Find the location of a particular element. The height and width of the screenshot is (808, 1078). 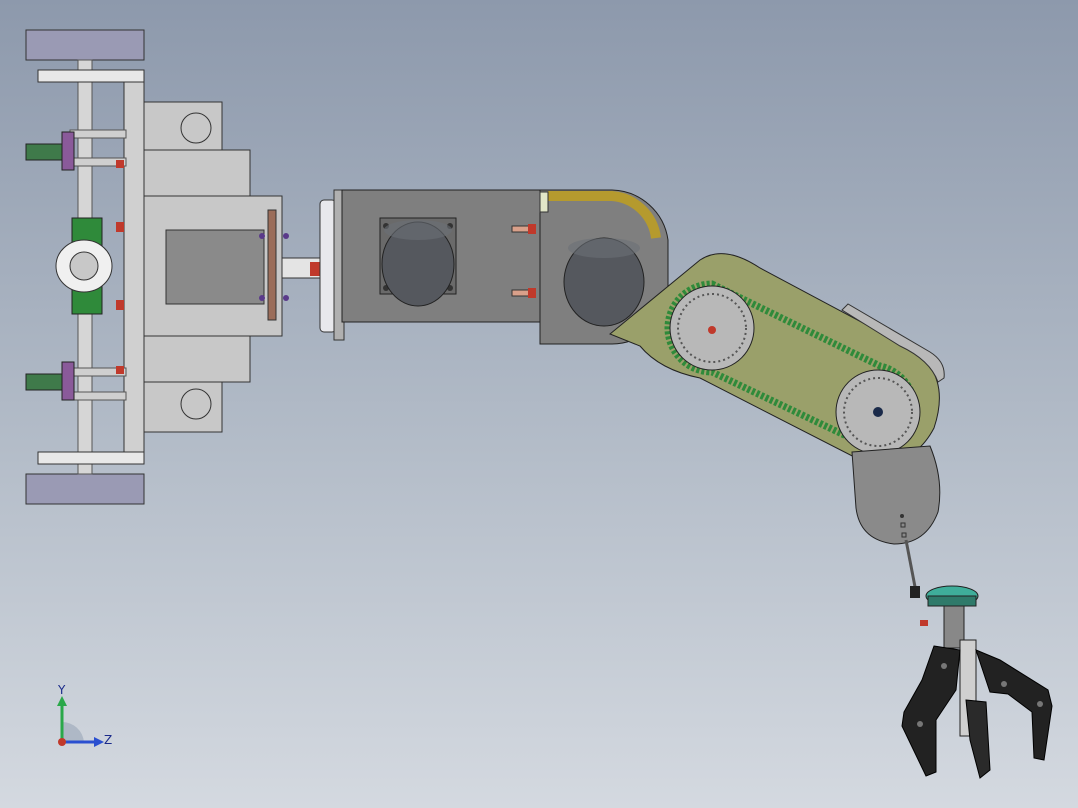

z-axis-arrowhead is located at coordinates (99, 742).